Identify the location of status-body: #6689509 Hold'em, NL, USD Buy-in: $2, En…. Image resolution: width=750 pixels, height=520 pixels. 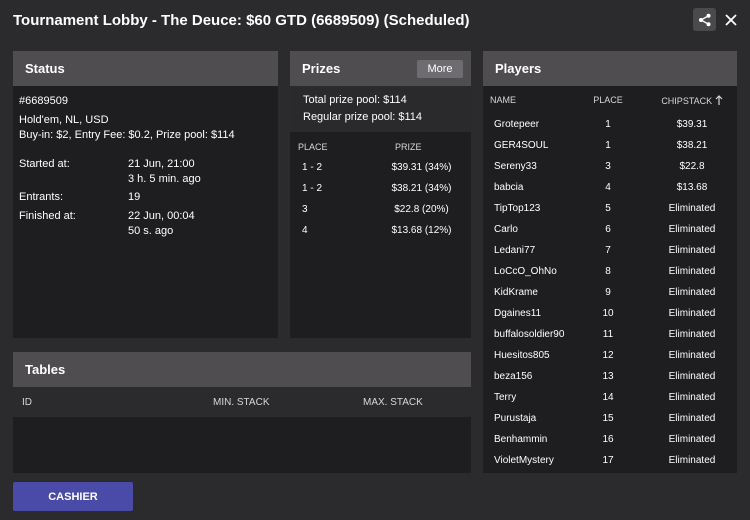
(145, 166).